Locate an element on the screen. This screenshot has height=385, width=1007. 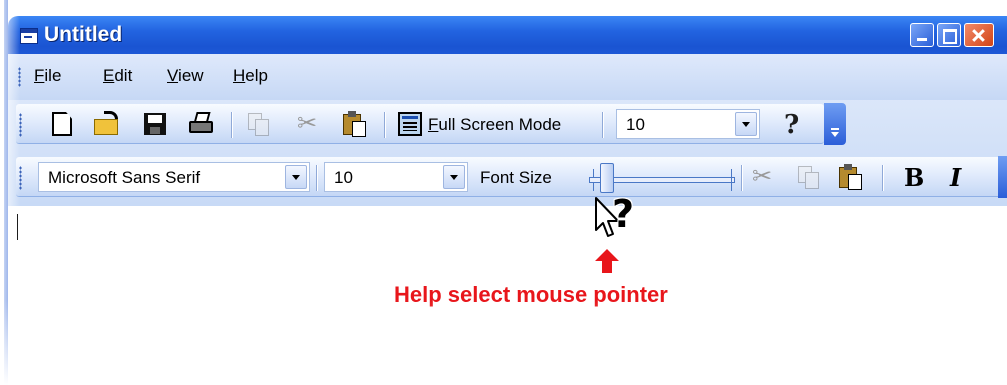
font-size-value: 10 is located at coordinates (343, 177).